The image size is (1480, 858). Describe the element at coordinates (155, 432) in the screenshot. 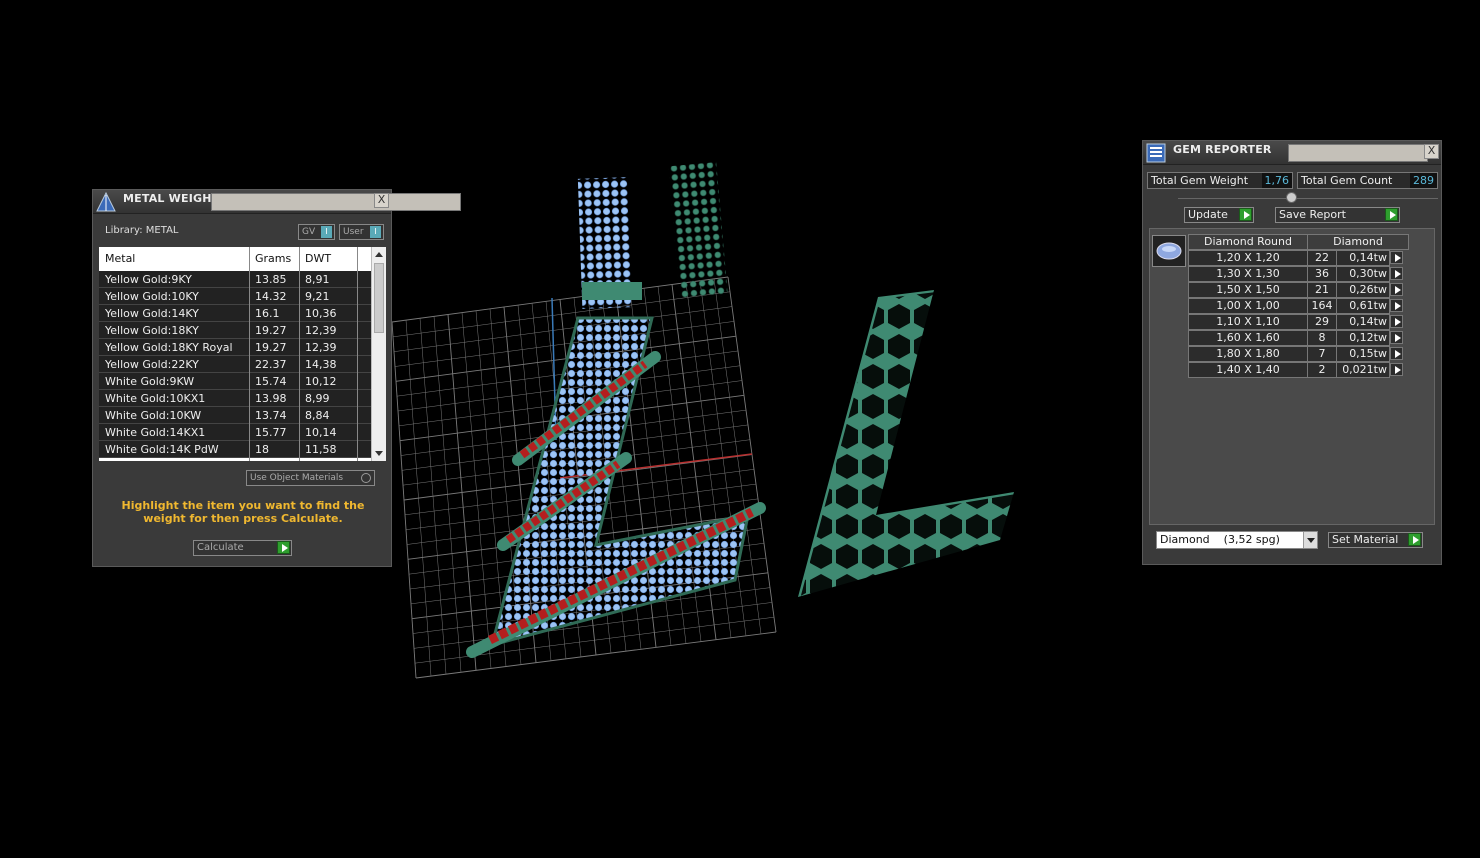

I see `metal-name-cell: White Gold:14KX1` at that location.